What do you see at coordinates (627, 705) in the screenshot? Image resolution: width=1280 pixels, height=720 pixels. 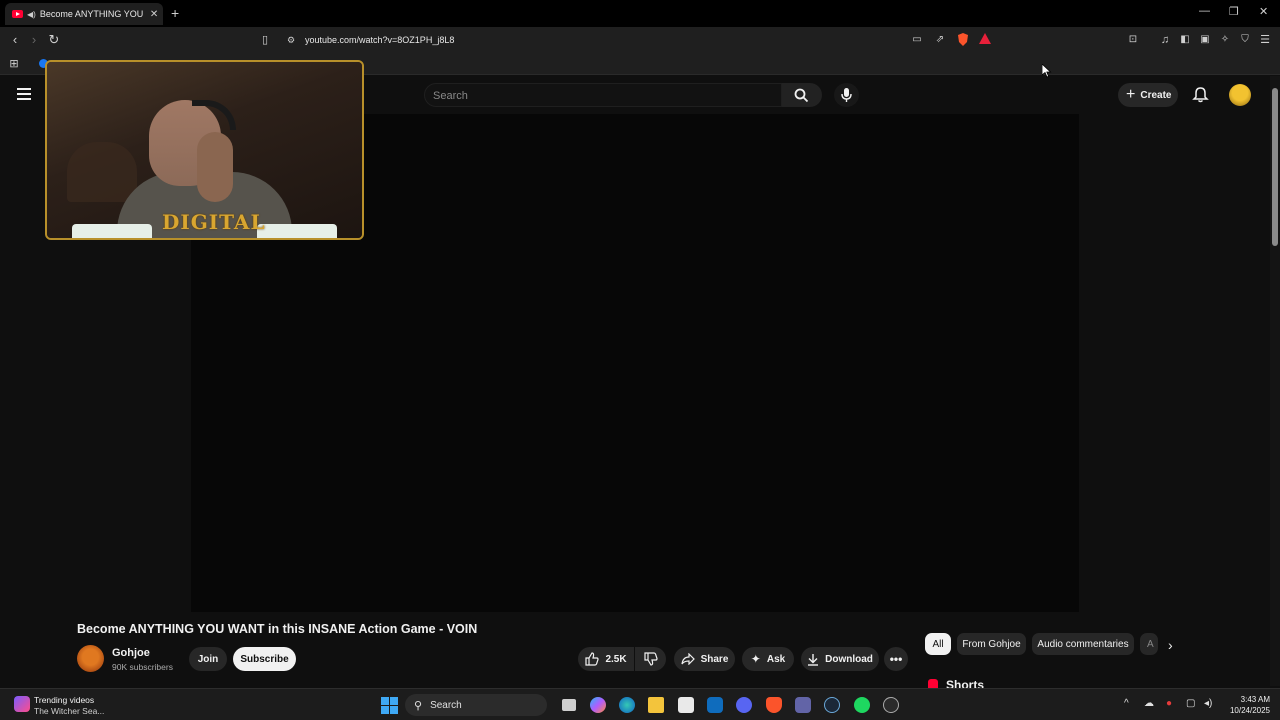 I see `edge-icon` at bounding box center [627, 705].